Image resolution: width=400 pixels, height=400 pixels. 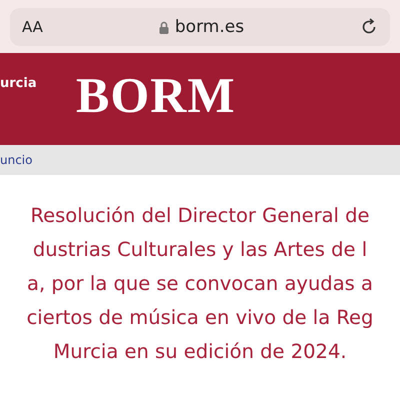 What do you see at coordinates (200, 216) in the screenshot?
I see `title-line: Resolución del Director General de` at bounding box center [200, 216].